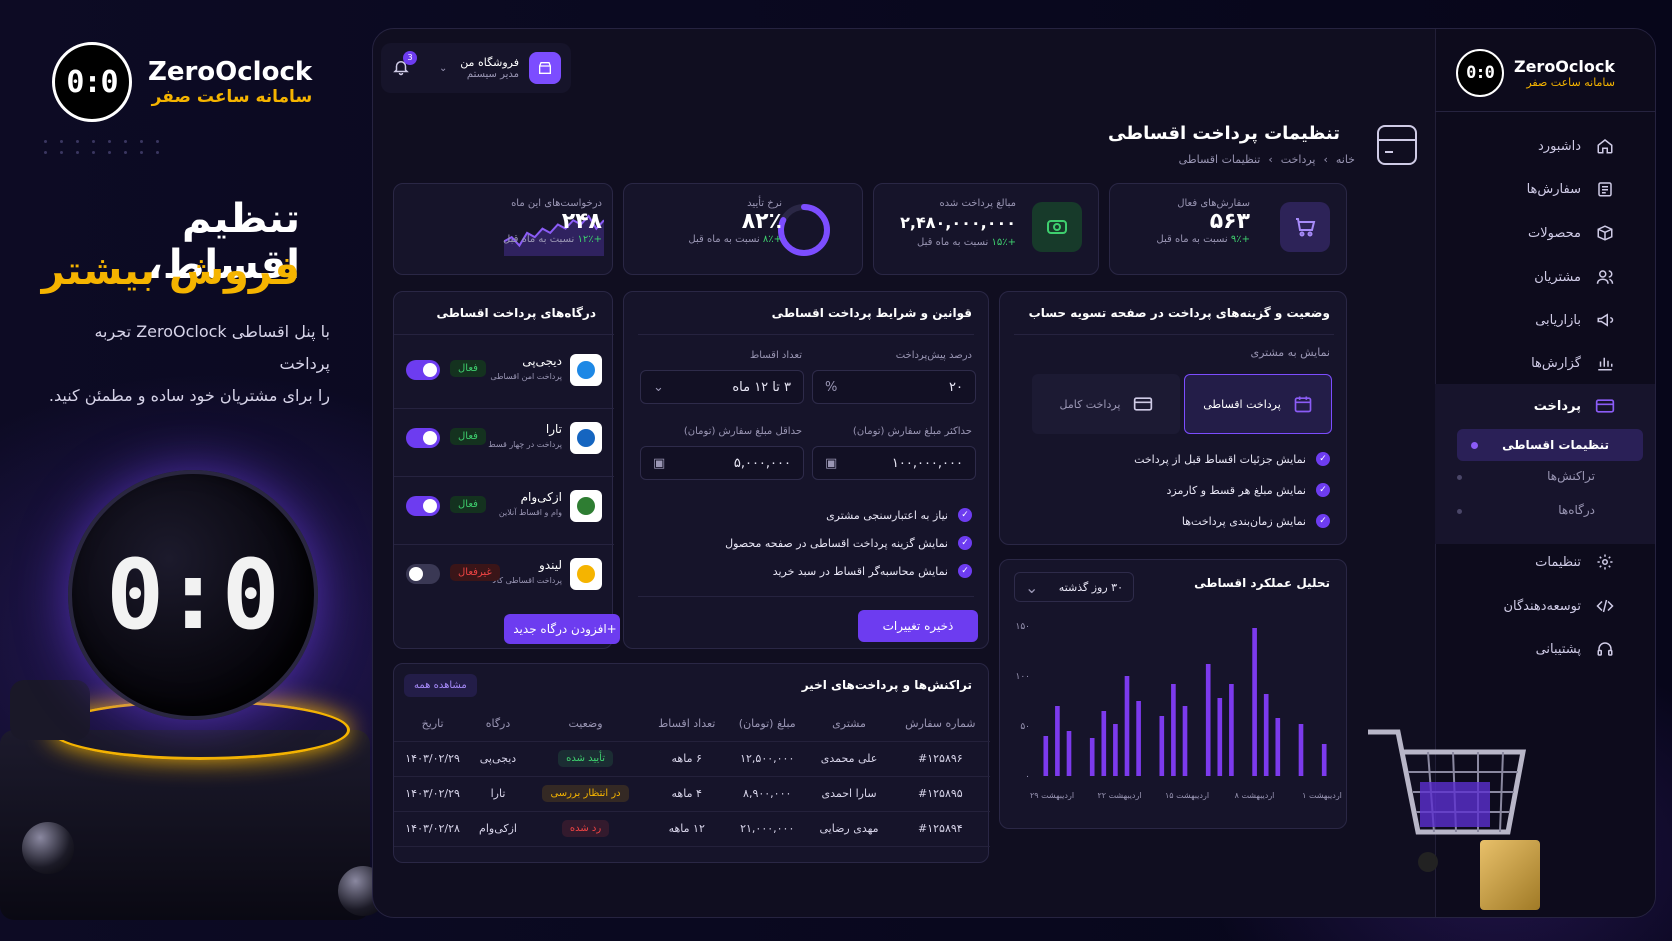  I want to click on rules-check-2: ✓ نمایش محاسبه‌گر اقساط در سبد خرید, so click(872, 571).